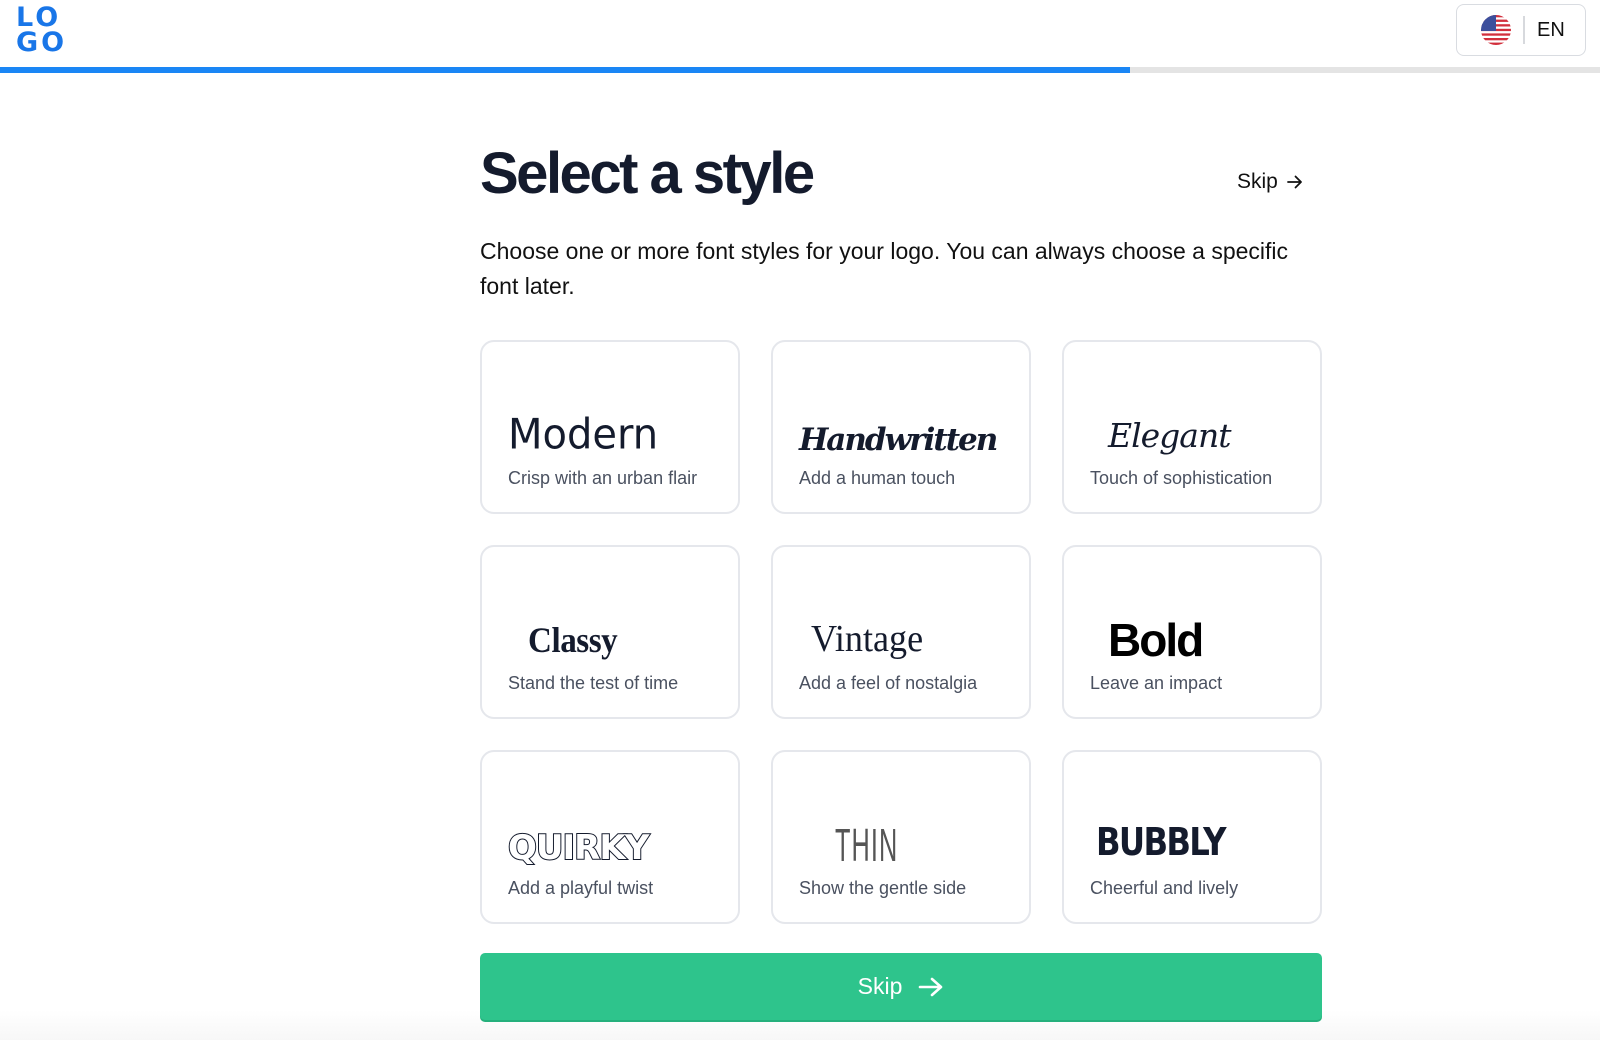 This screenshot has width=1600, height=1040. Describe the element at coordinates (1524, 30) in the screenshot. I see `language-divider` at that location.